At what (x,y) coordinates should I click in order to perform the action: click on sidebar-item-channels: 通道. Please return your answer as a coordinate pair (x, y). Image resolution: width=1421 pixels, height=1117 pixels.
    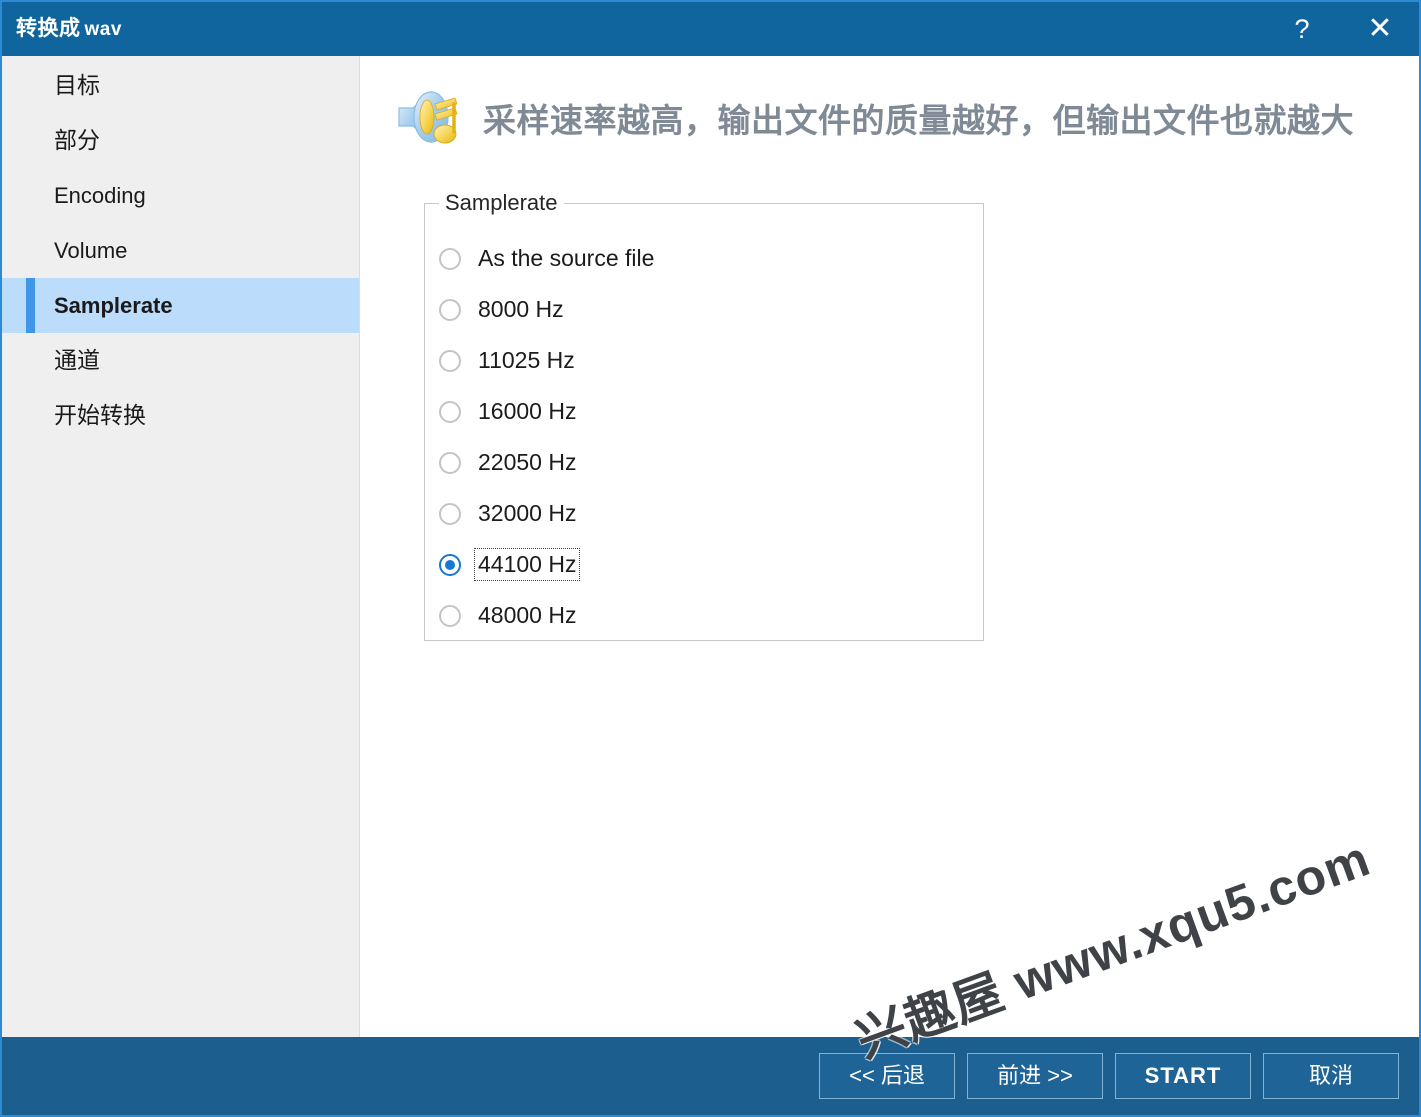
    Looking at the image, I should click on (180, 360).